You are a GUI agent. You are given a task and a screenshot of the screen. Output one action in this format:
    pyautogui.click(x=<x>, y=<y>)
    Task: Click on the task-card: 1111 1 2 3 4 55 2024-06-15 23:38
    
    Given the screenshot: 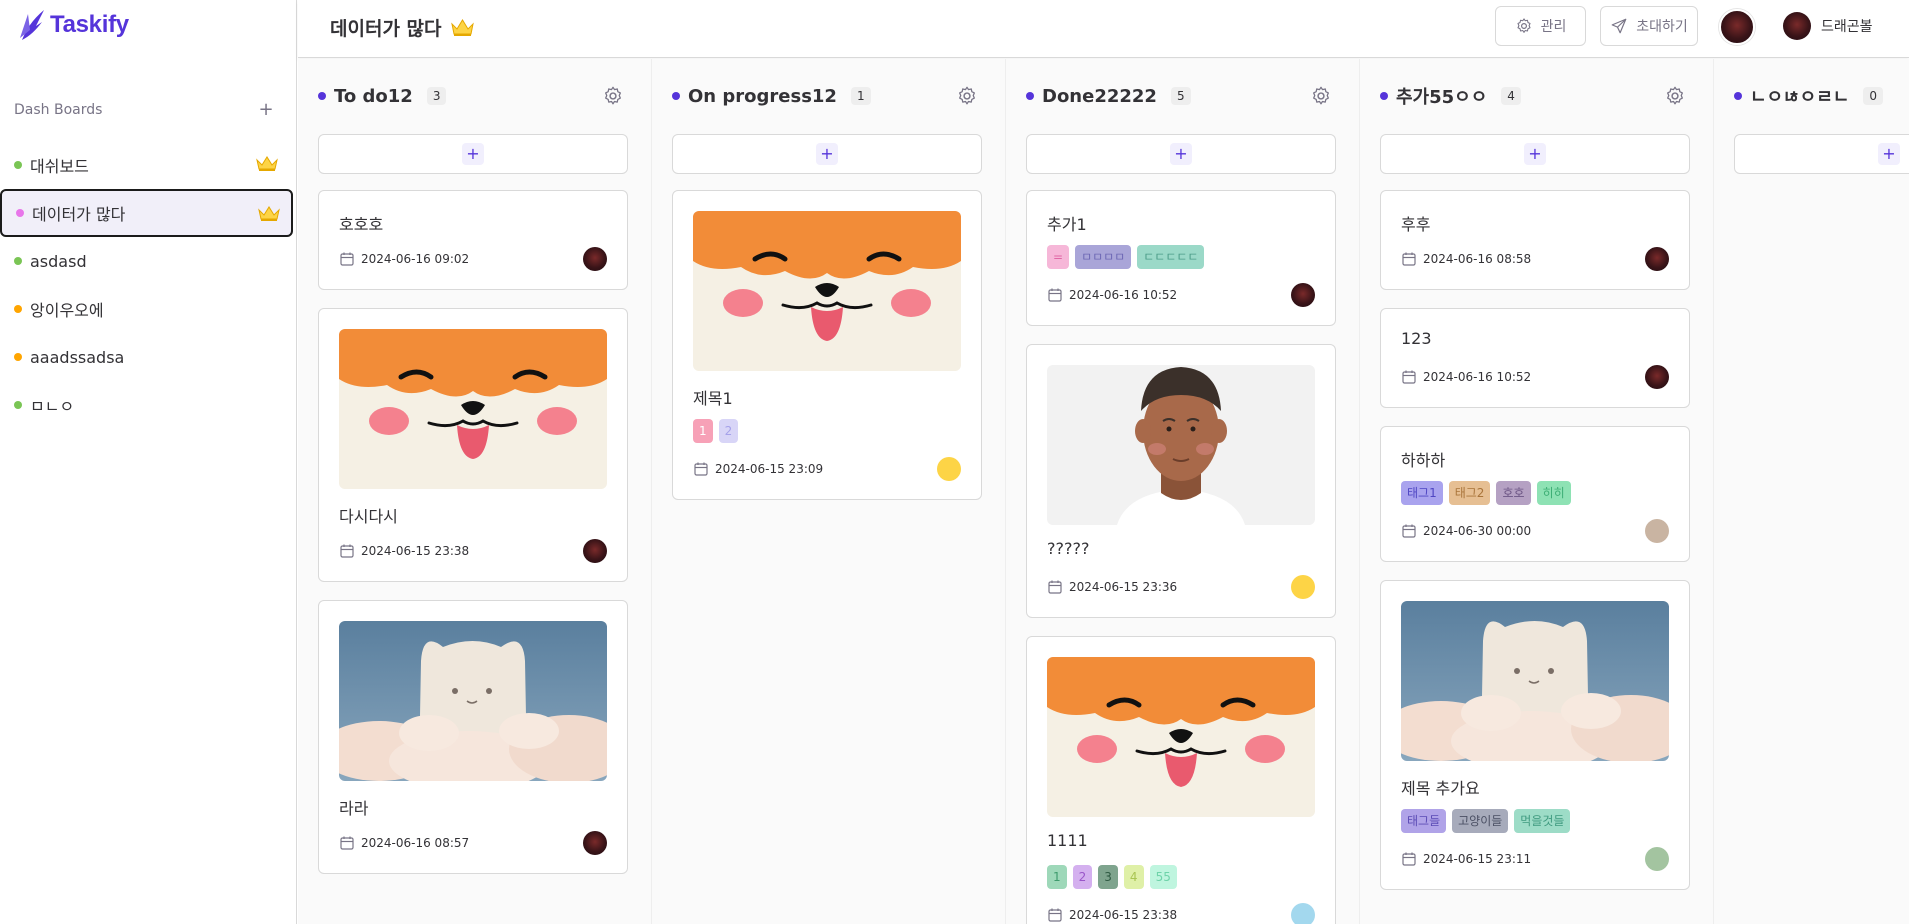 What is the action you would take?
    pyautogui.click(x=1181, y=780)
    